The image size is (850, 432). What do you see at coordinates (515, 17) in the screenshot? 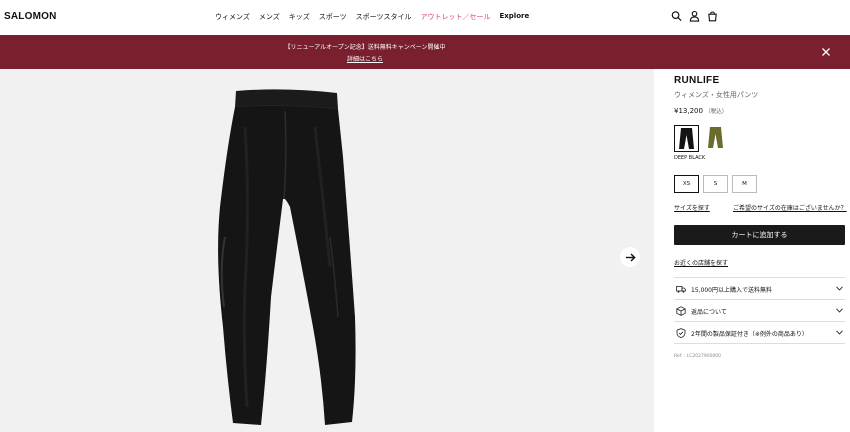
I see `nav-explore: Explore` at bounding box center [515, 17].